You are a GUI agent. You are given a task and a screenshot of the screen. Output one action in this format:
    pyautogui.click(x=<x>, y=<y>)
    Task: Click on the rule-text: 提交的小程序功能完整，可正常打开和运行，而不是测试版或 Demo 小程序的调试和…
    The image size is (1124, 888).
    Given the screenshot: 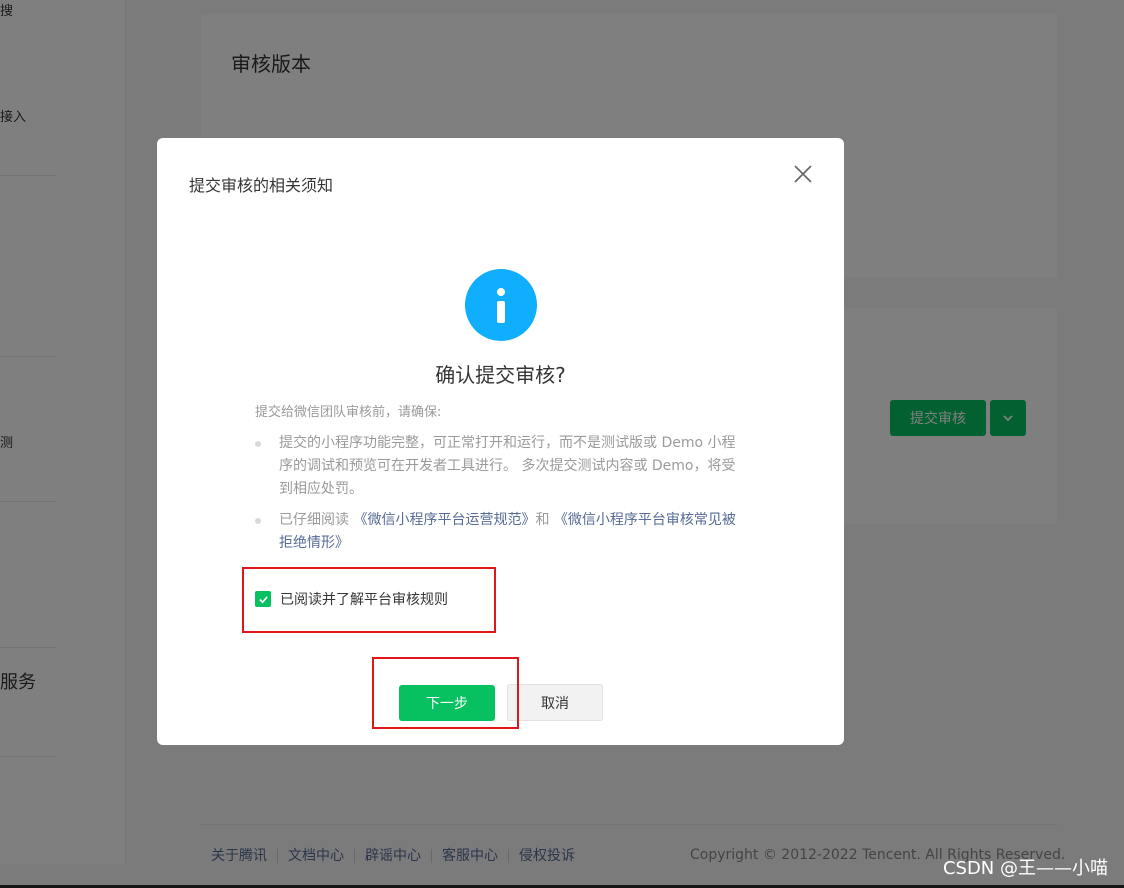 What is the action you would take?
    pyautogui.click(x=507, y=466)
    